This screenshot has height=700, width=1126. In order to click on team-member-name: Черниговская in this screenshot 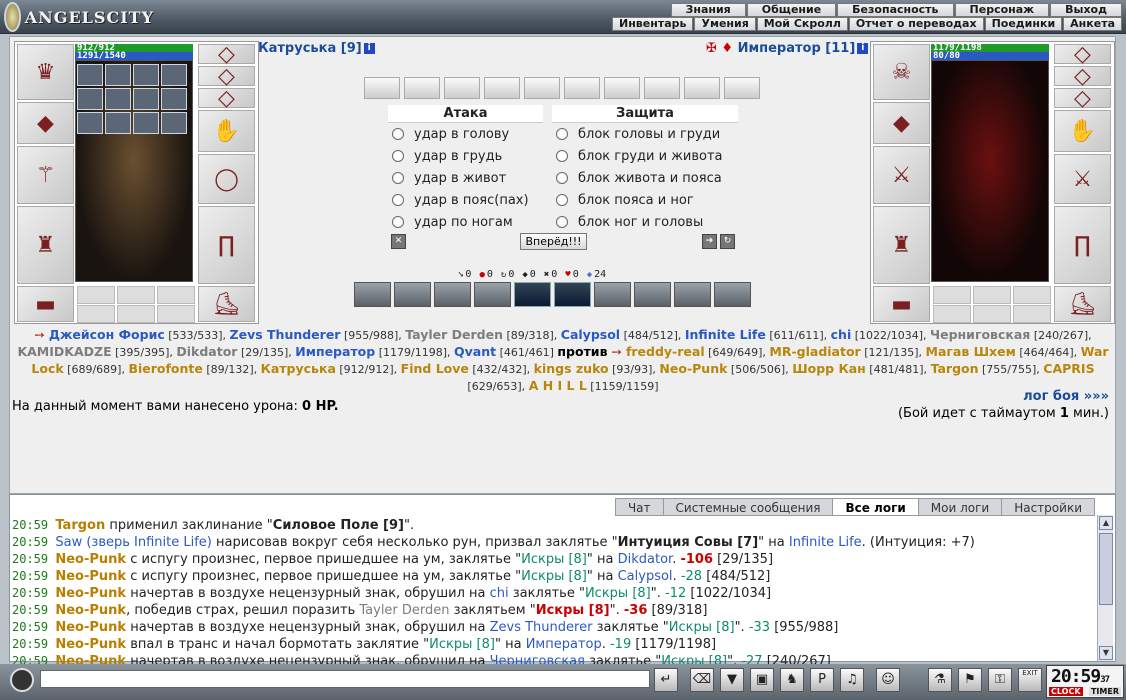, I will do `click(980, 334)`.